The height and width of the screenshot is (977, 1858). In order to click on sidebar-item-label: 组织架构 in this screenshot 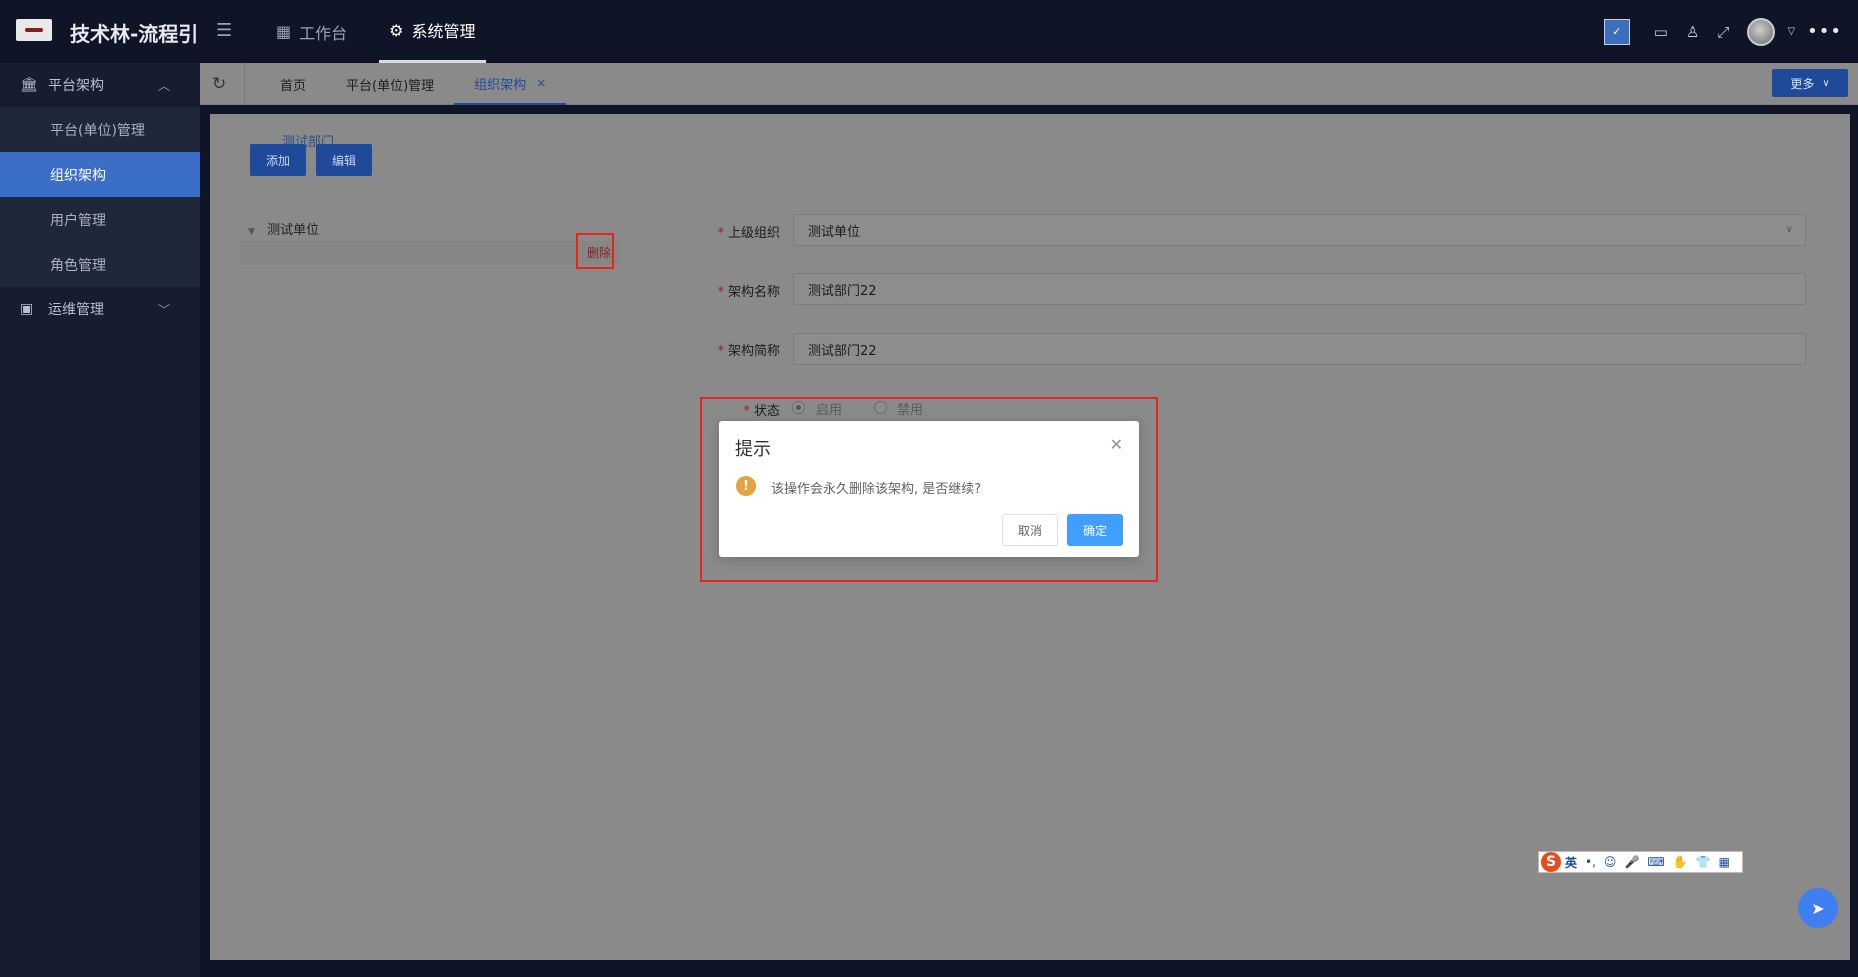, I will do `click(78, 175)`.